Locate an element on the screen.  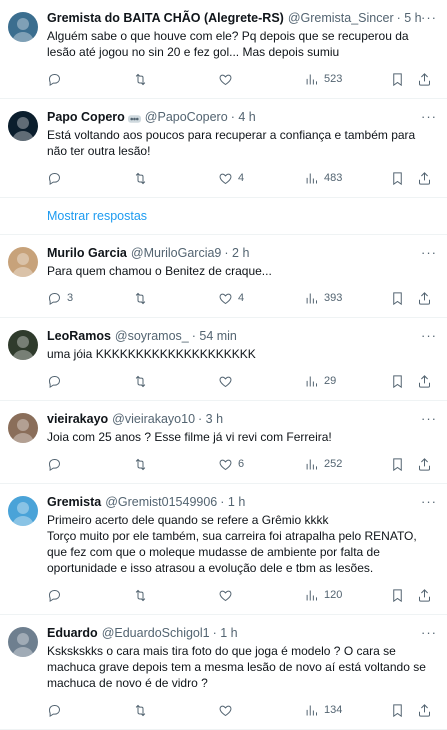
author-handle: @soyramos_ is located at coordinates (152, 336).